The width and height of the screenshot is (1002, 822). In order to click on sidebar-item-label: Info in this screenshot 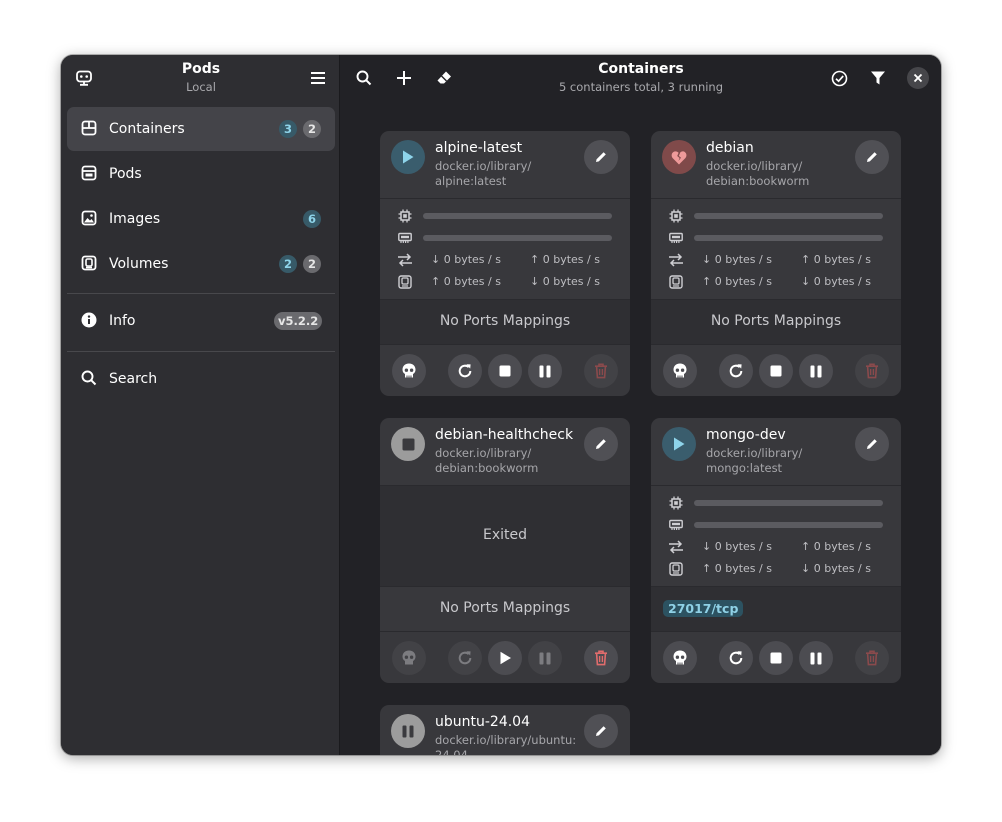, I will do `click(122, 321)`.